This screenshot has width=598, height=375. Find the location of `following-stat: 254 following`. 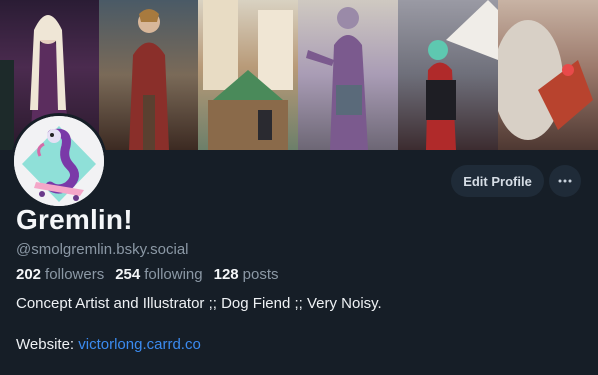

following-stat: 254 following is located at coordinates (158, 274).